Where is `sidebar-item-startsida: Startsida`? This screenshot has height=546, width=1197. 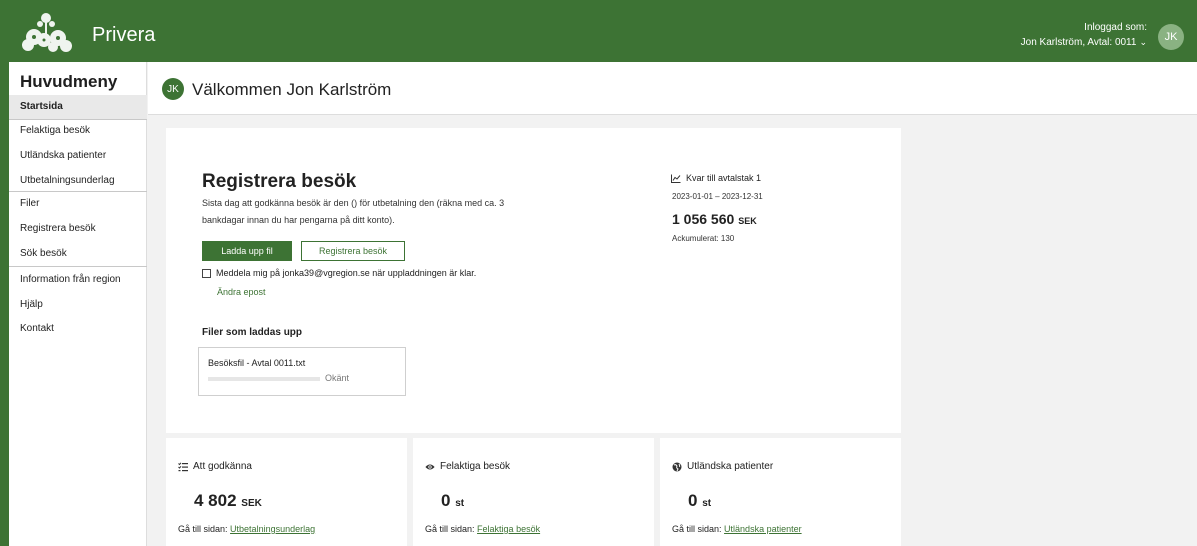 sidebar-item-startsida: Startsida is located at coordinates (78, 107).